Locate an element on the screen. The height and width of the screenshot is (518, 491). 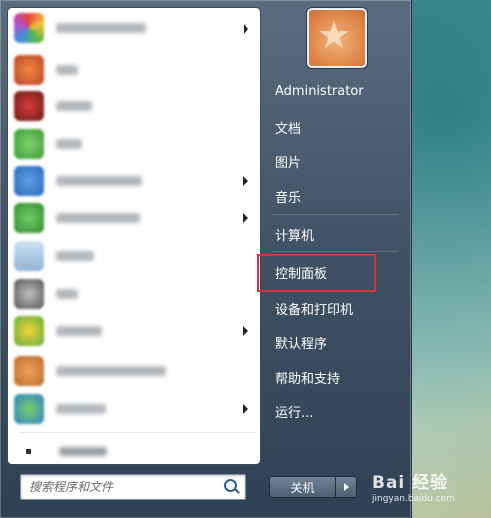
menu-item-computer: 计算机 is located at coordinates (331, 234).